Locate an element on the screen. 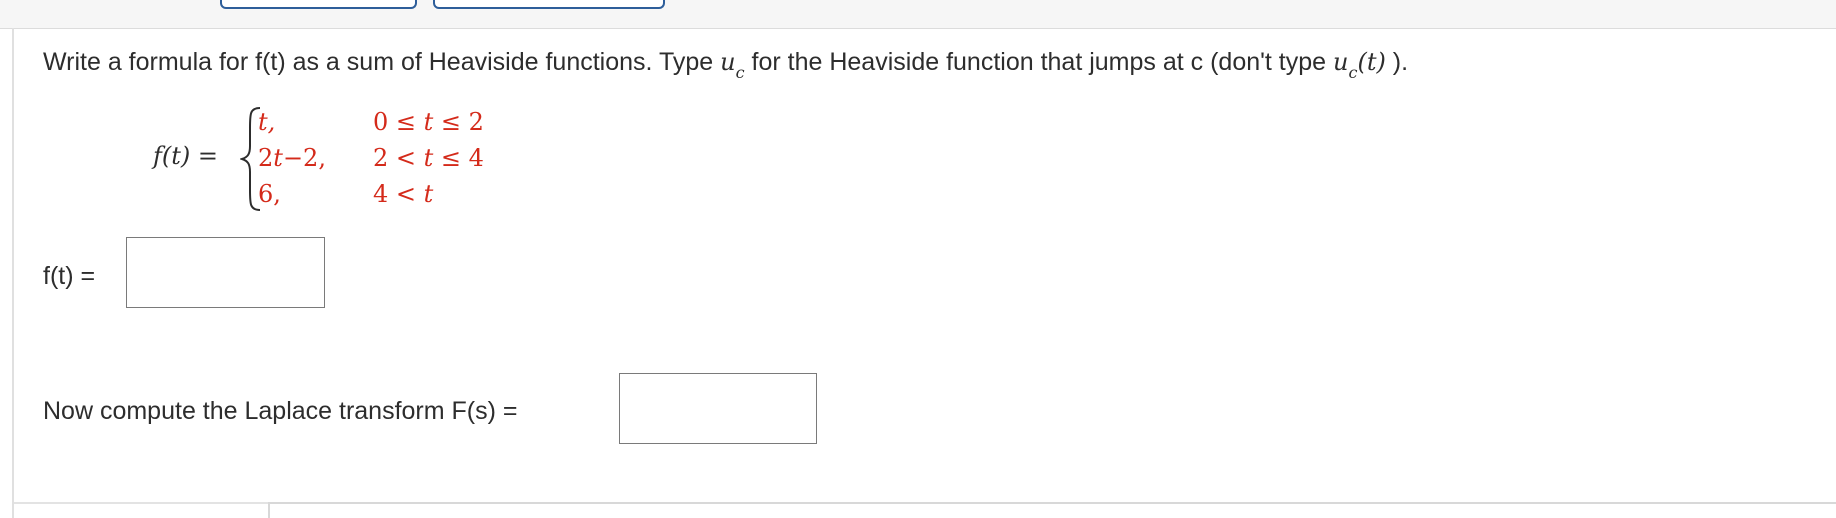 The width and height of the screenshot is (1836, 518). piece-cond-1: 0 ≤ t ≤ 2 is located at coordinates (428, 122).